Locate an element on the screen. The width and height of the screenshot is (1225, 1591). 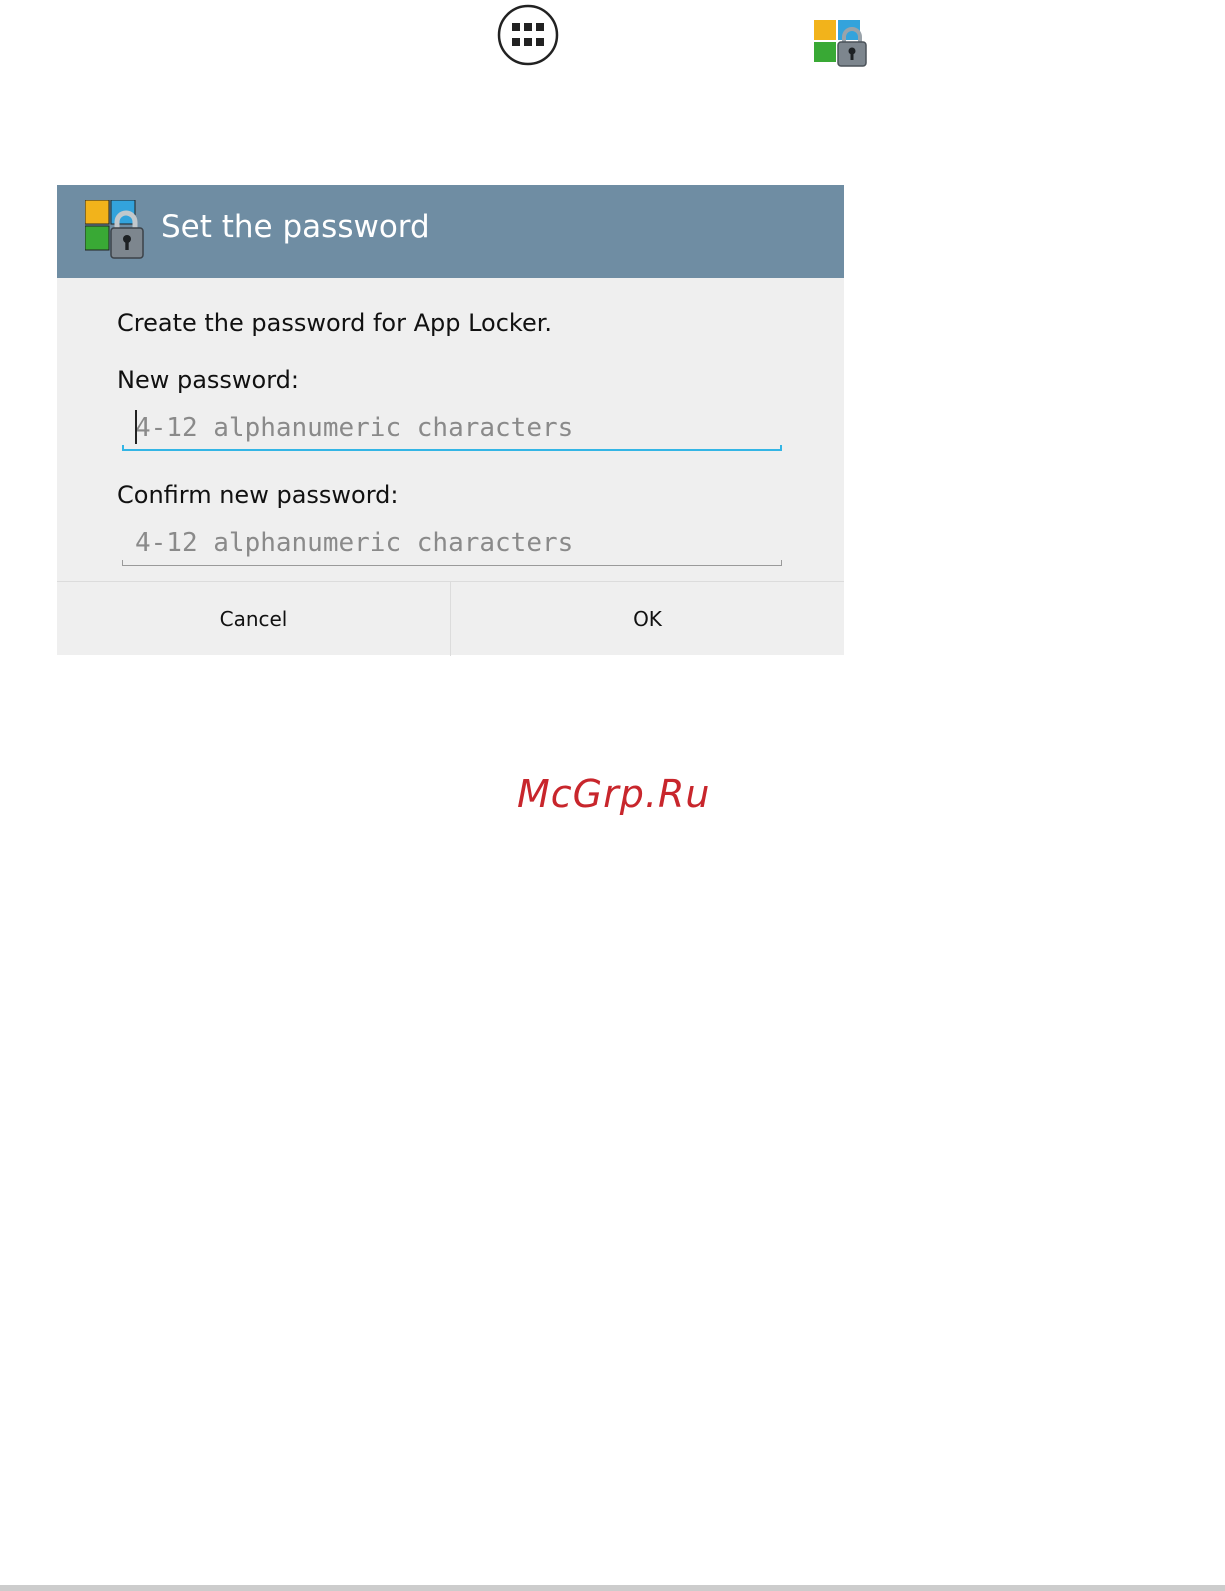
dialog-header: Set the password is located at coordinates (450, 231).